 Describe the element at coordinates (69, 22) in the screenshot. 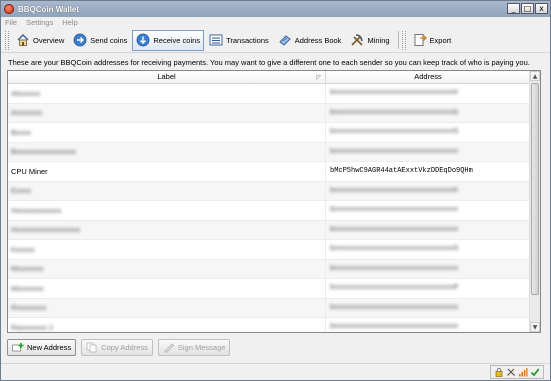

I see `menu-help: Help` at that location.